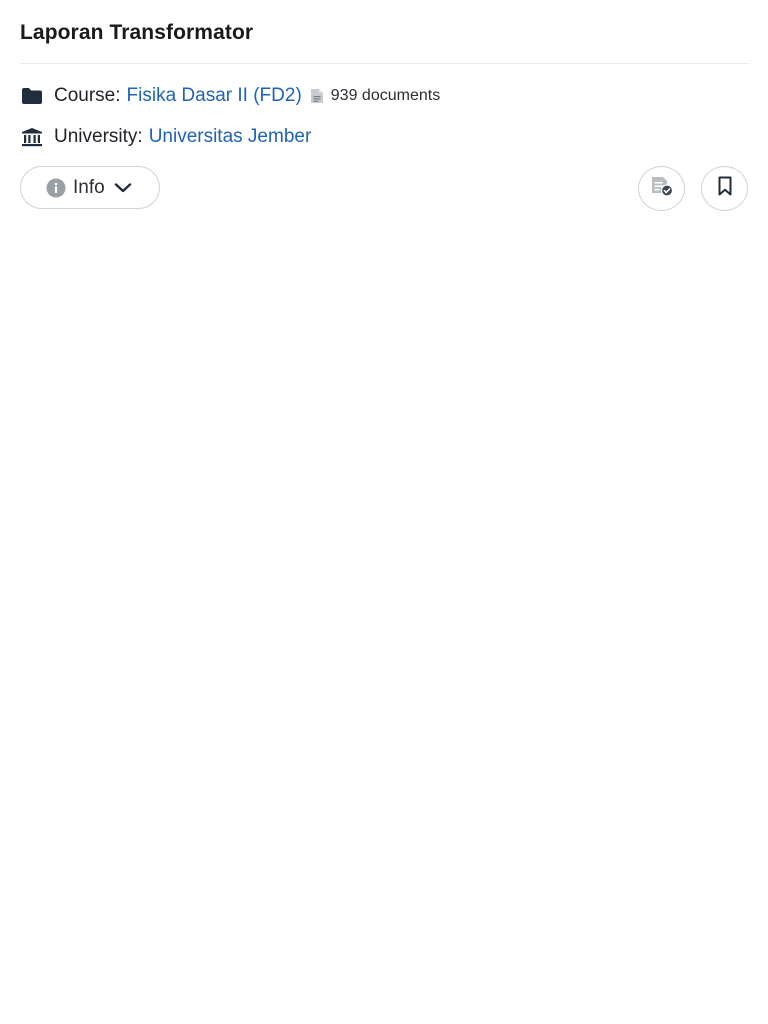 Image resolution: width=768 pixels, height=1024 pixels. Describe the element at coordinates (384, 188) in the screenshot. I see `document-actions: Info` at that location.